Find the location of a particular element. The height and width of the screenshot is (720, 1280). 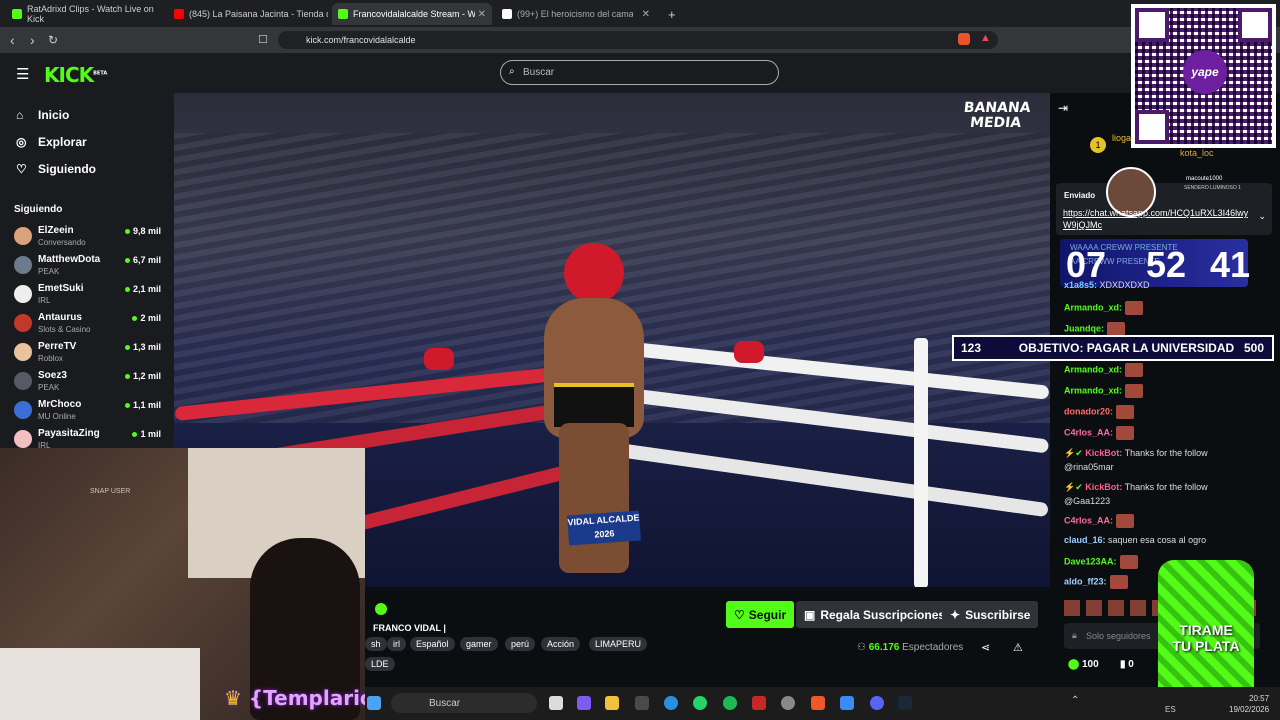

top-gifter: kota_loc is located at coordinates (1197, 153).